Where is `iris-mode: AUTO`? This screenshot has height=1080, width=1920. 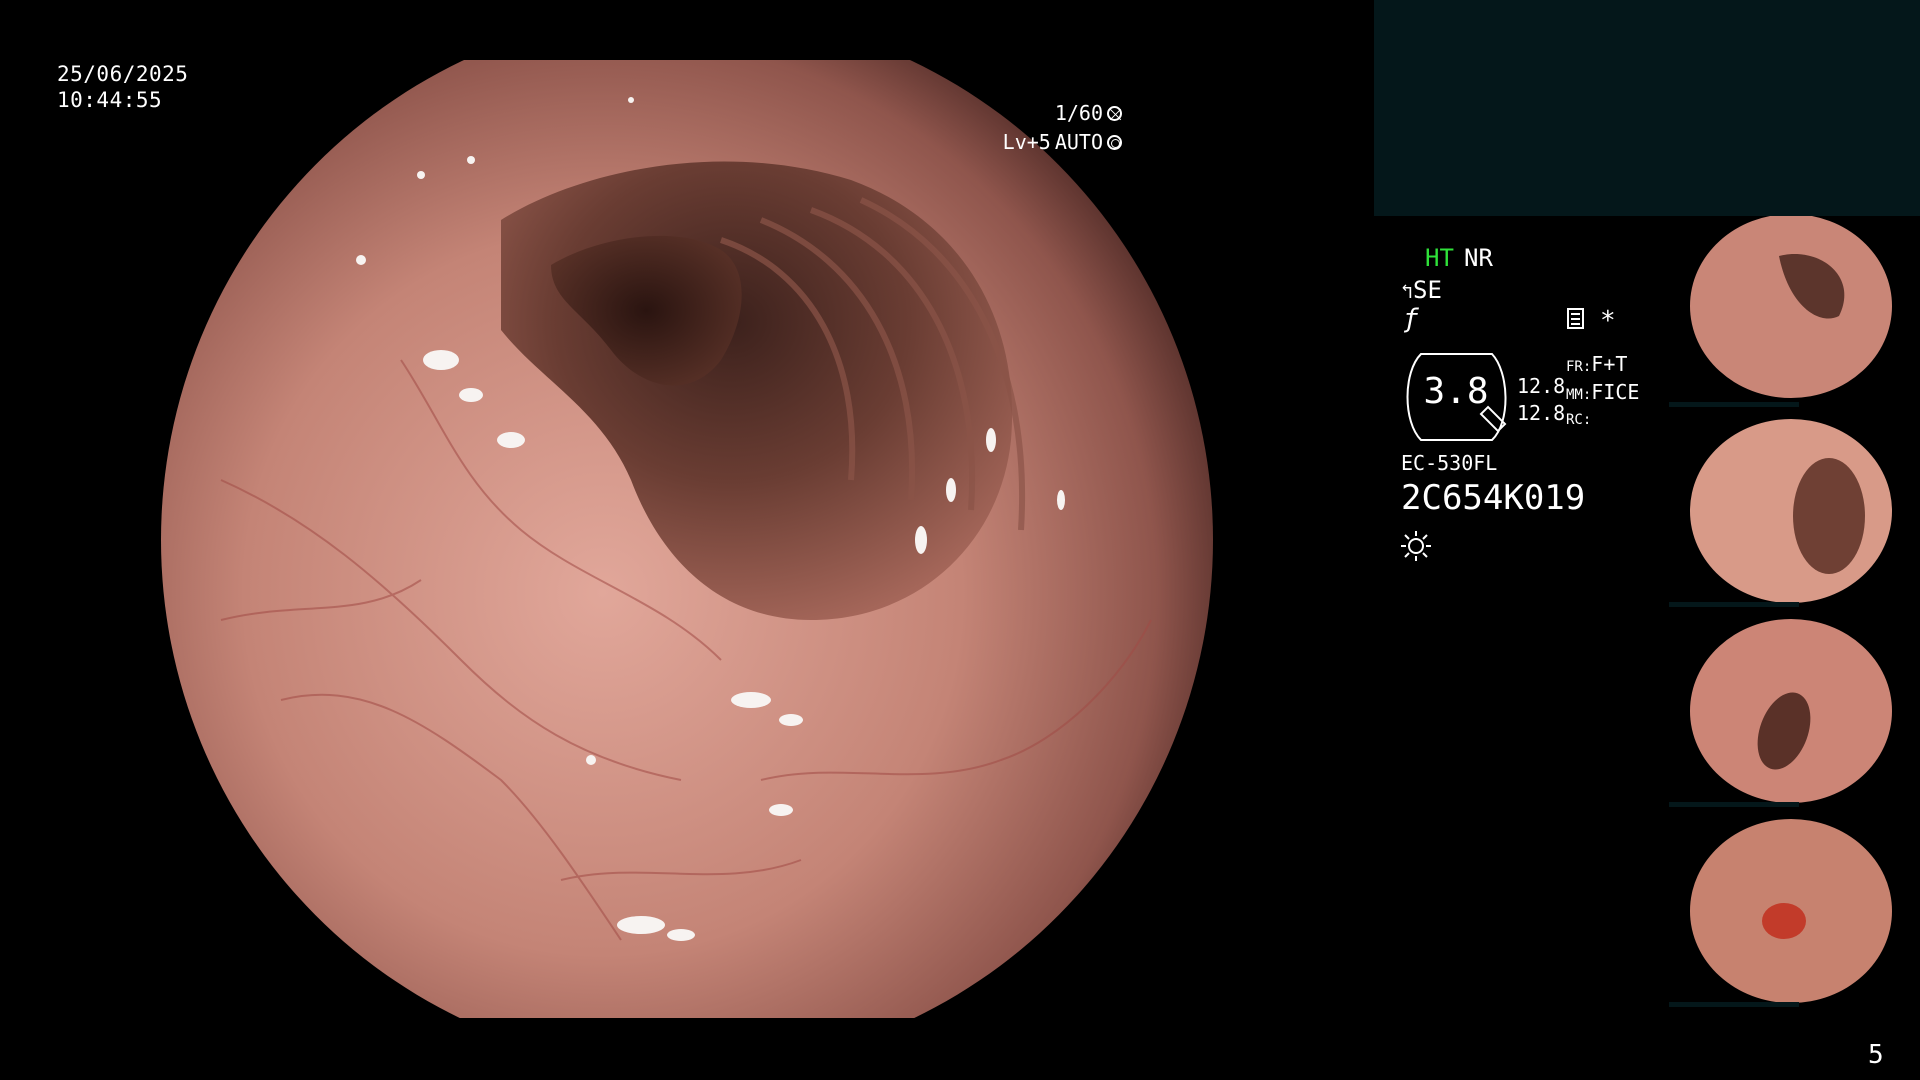 iris-mode: AUTO is located at coordinates (1078, 142).